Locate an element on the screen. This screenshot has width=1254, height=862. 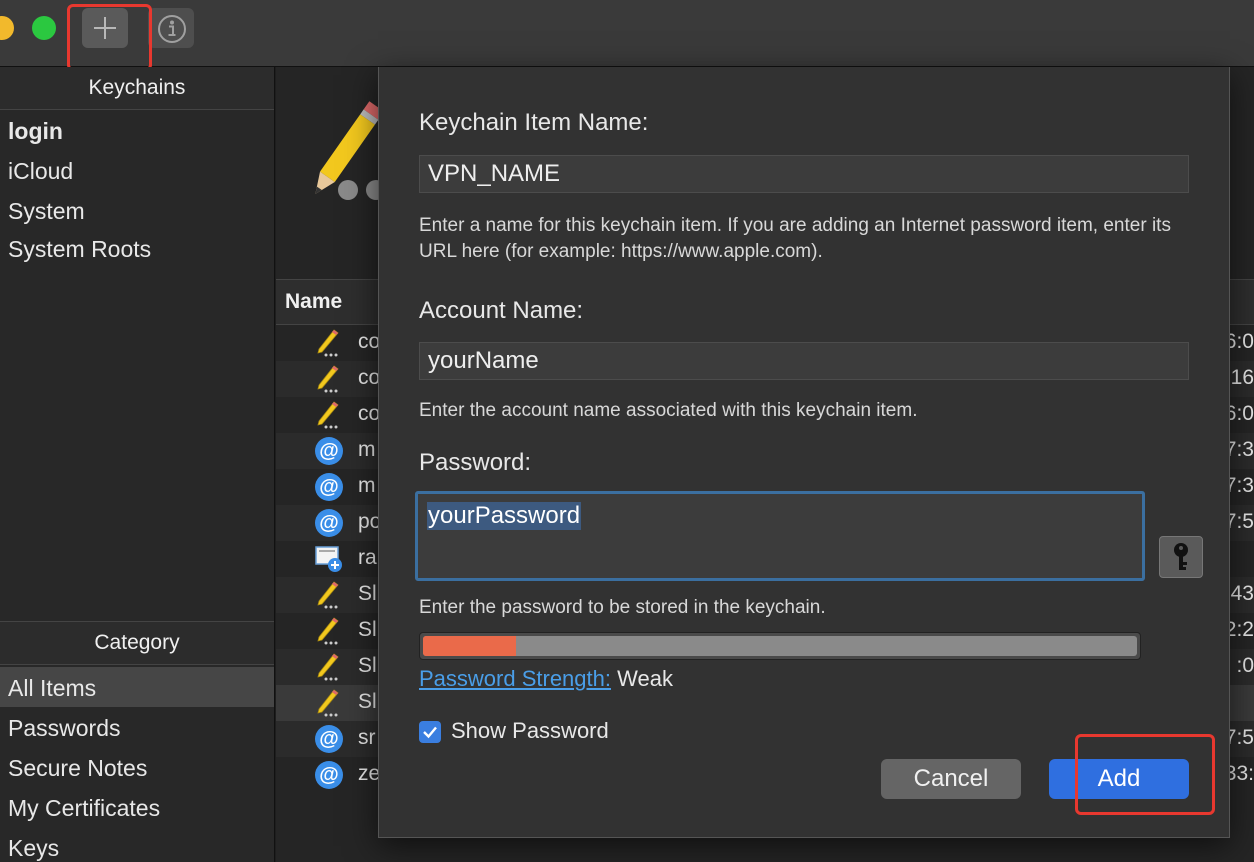
sidebar-item-system: System is located at coordinates (46, 211).